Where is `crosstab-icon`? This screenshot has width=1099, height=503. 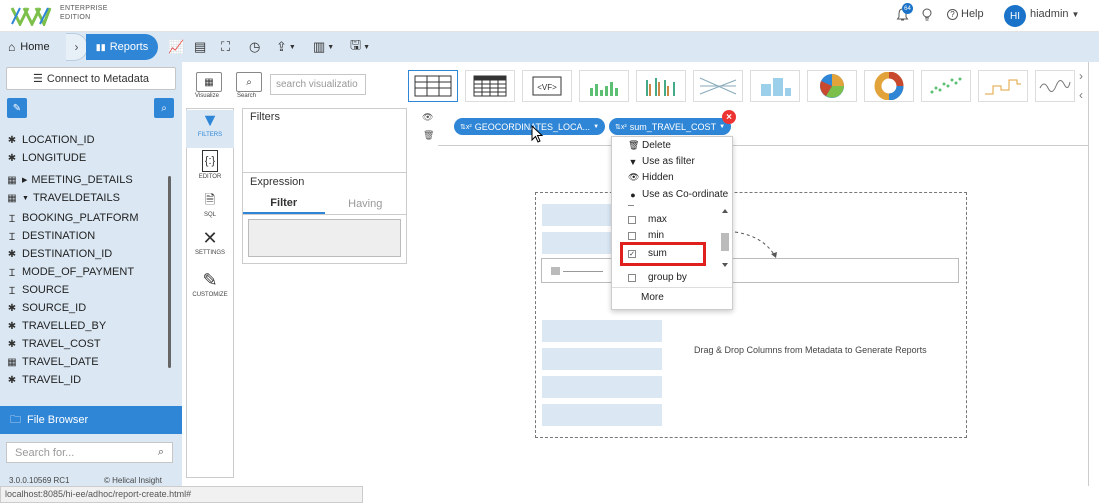
crosstab-icon is located at coordinates (490, 86).